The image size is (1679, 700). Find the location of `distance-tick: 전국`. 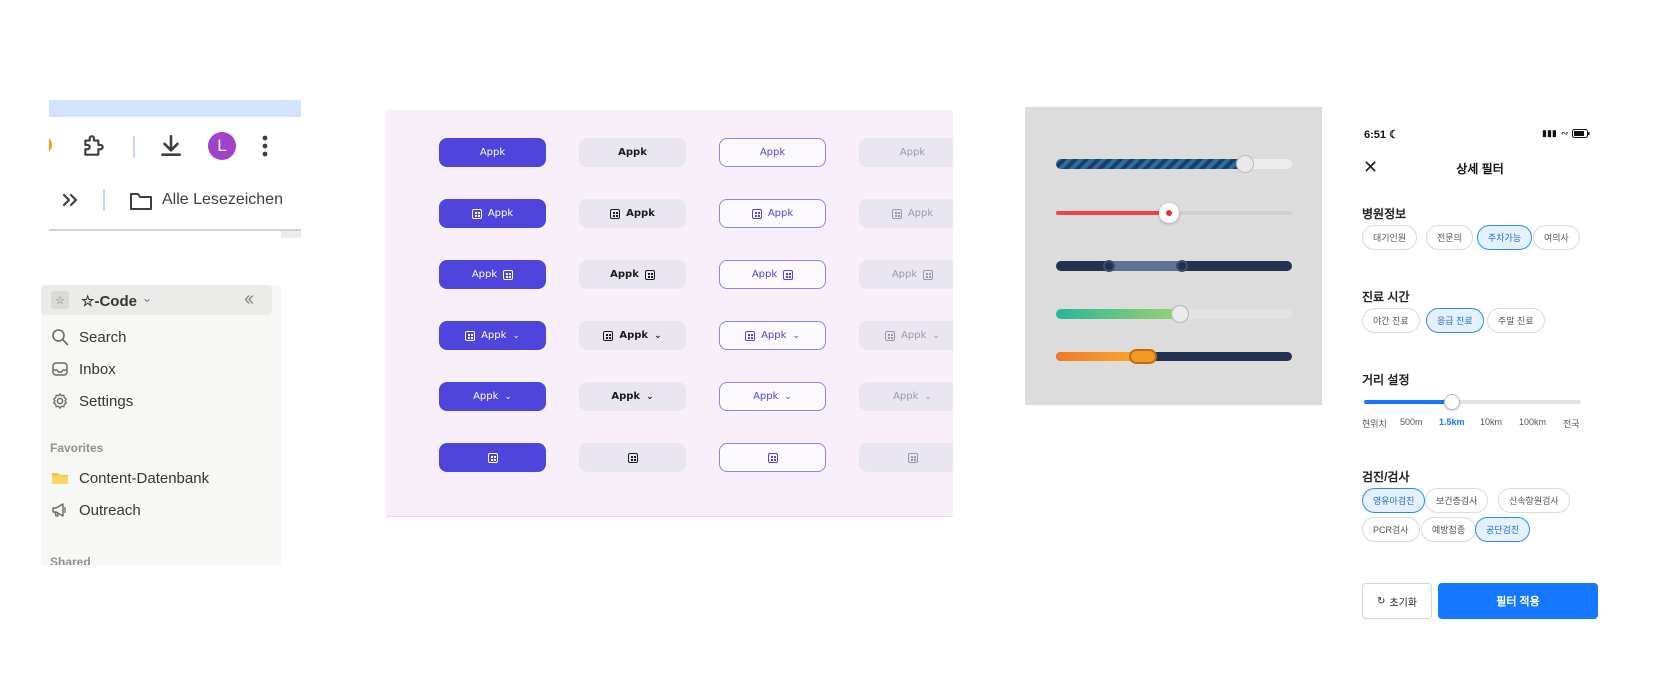

distance-tick: 전국 is located at coordinates (1571, 423).